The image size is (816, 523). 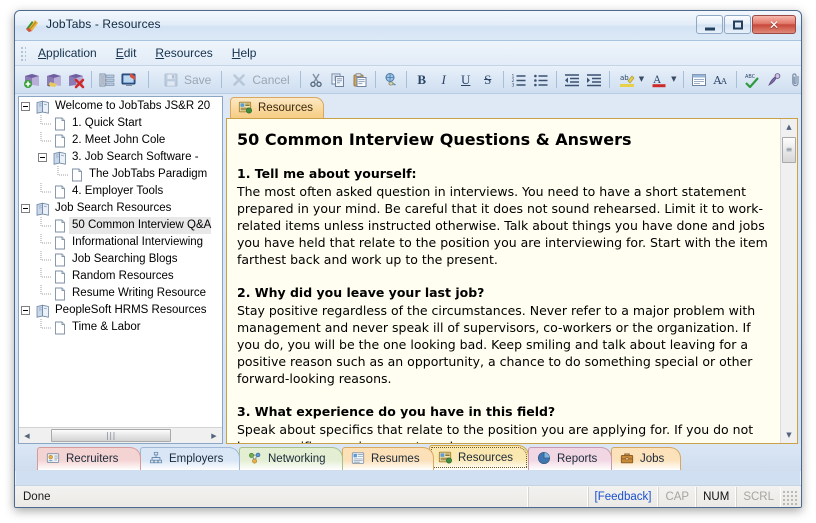 I want to click on tree-item-label: Informational Interviewing, so click(x=138, y=242).